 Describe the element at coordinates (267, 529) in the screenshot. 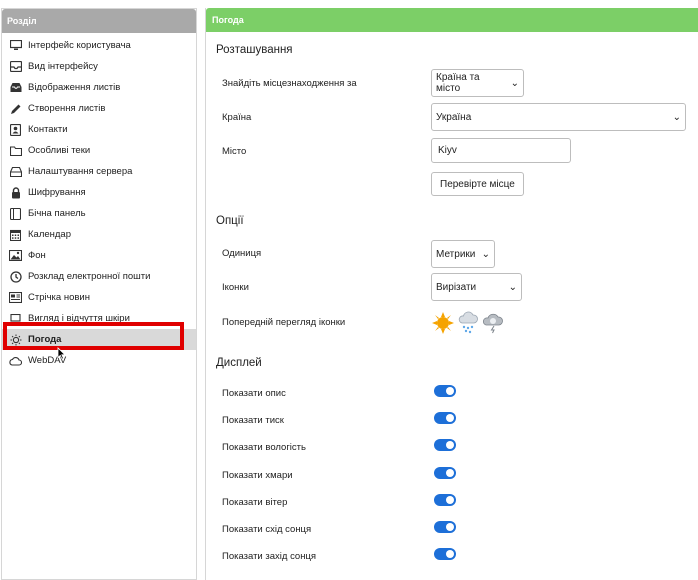

I see `toggle-label: Показати схід сонця` at that location.